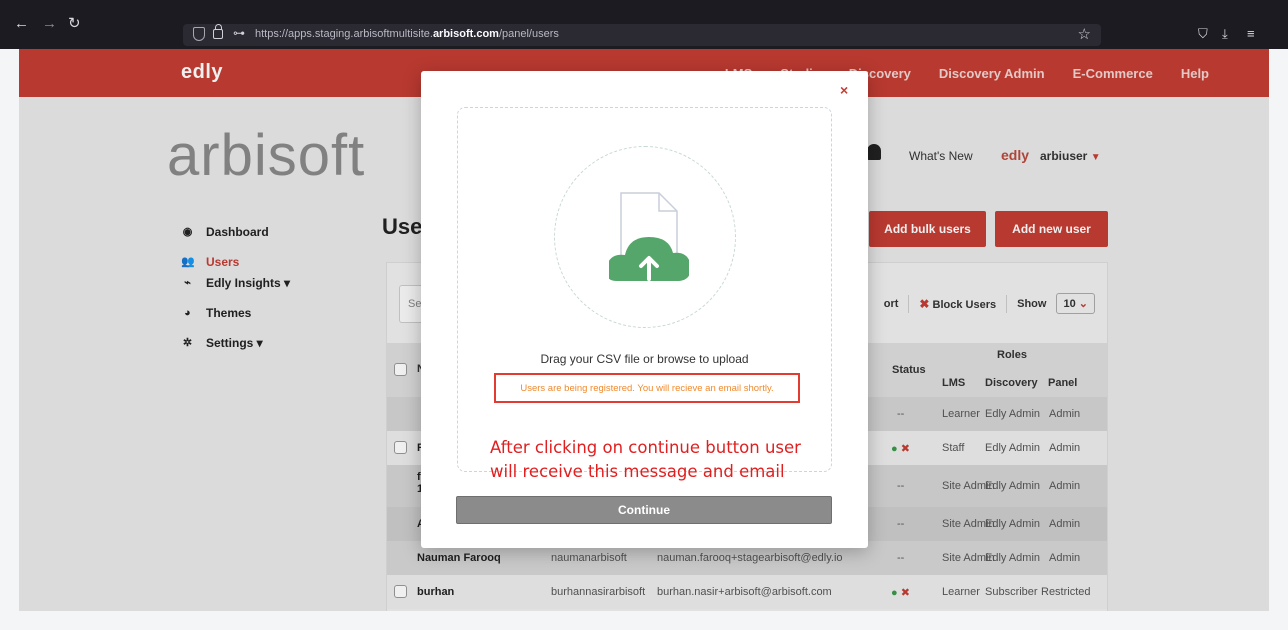 The height and width of the screenshot is (630, 1288). I want to click on annotation-line-1: After clicking on continue button user, so click(645, 447).